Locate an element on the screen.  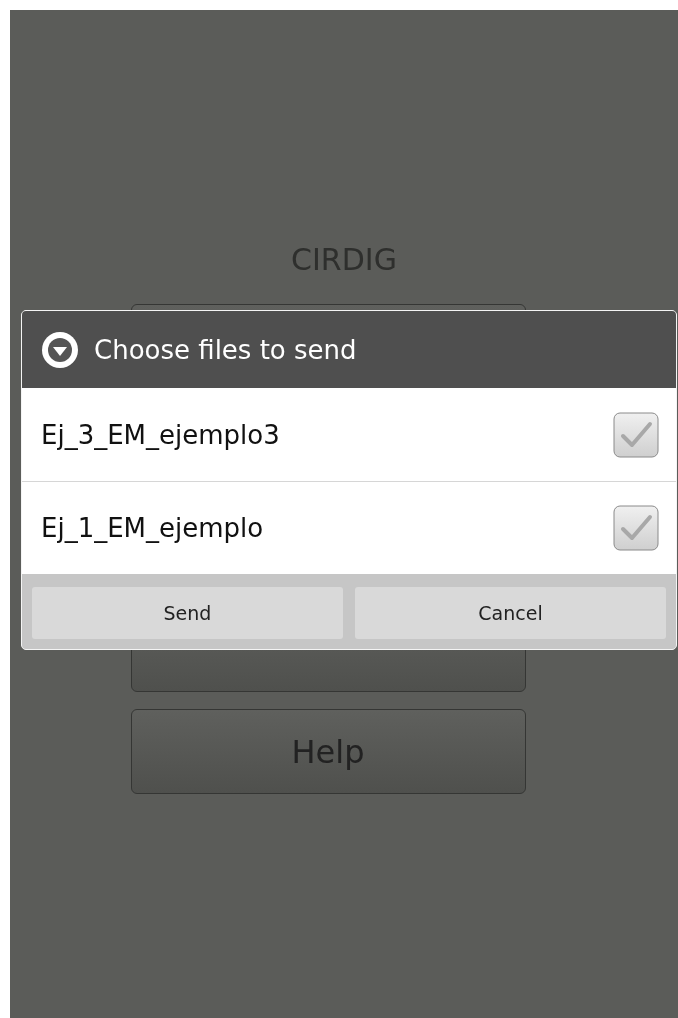
file-name: Ej_3_EM_ejemplo3 is located at coordinates (160, 434).